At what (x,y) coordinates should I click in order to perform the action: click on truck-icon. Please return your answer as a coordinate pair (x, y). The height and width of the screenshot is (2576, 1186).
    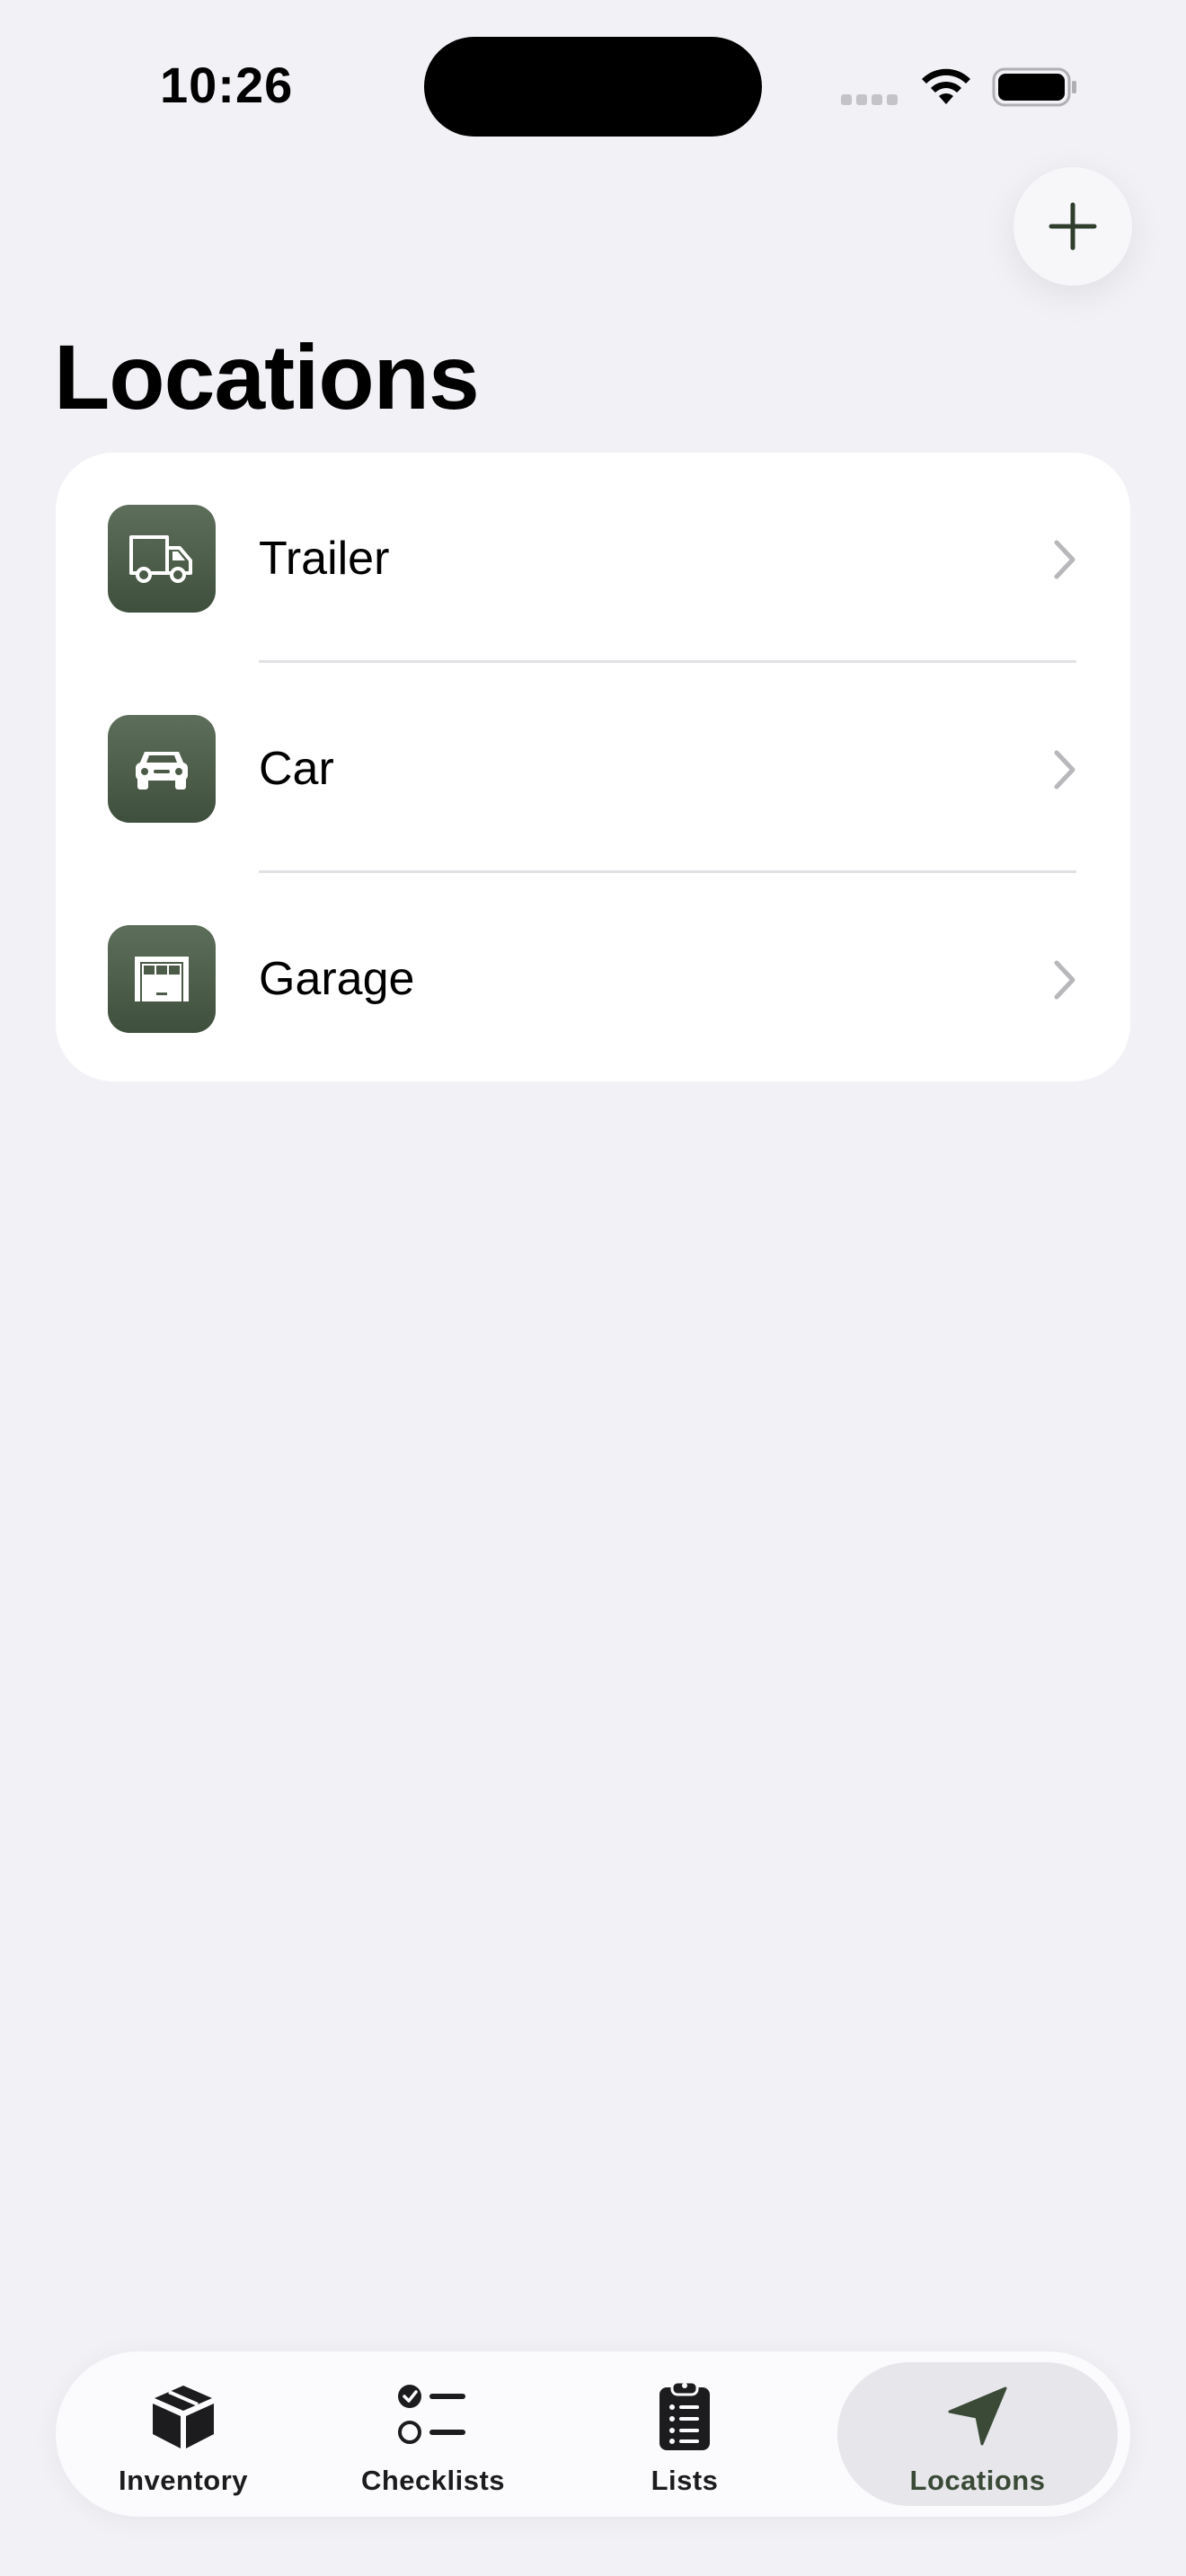
    Looking at the image, I should click on (162, 559).